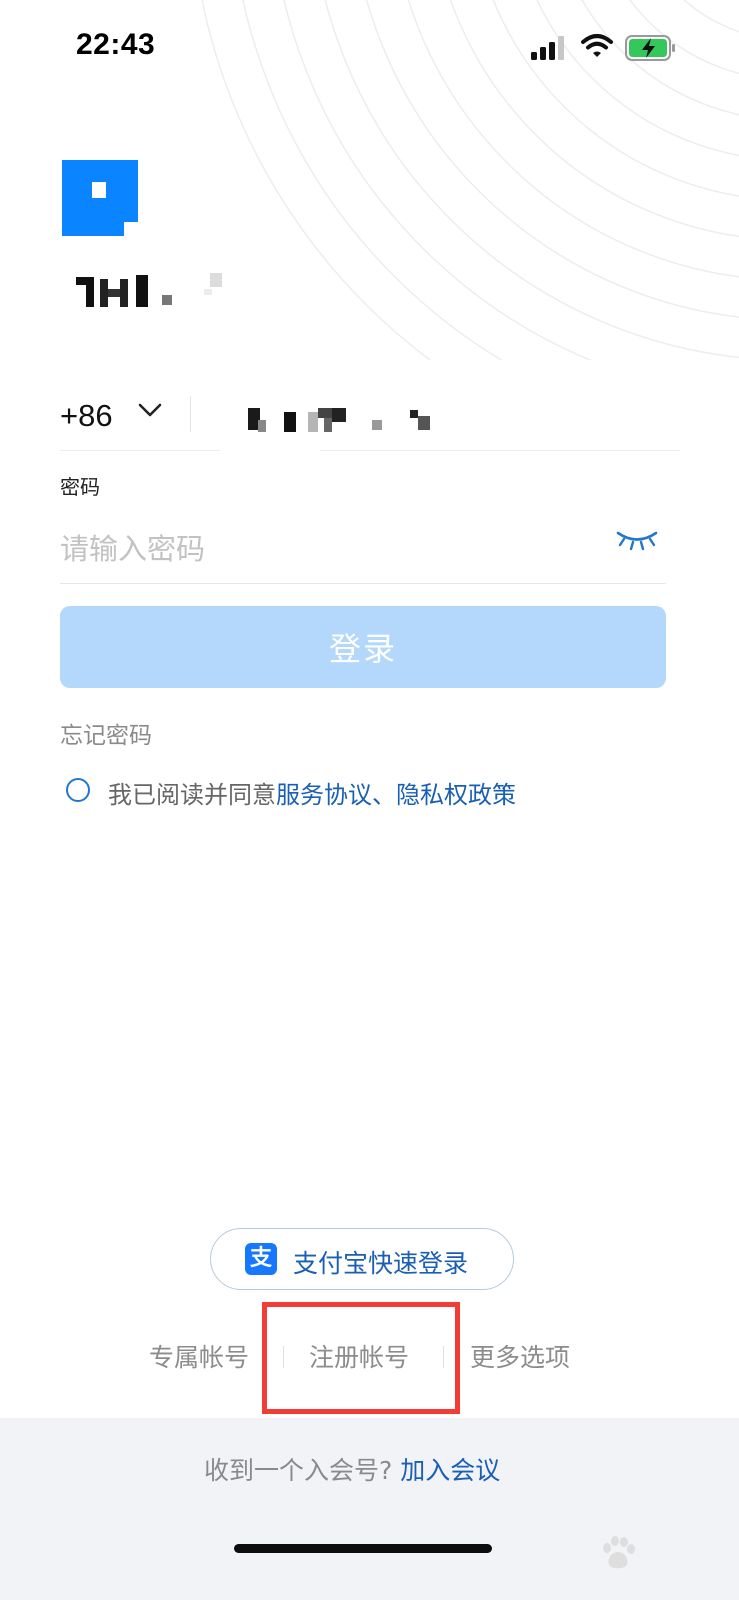 This screenshot has height=1600, width=739. What do you see at coordinates (150, 410) in the screenshot?
I see `chevron-down-icon` at bounding box center [150, 410].